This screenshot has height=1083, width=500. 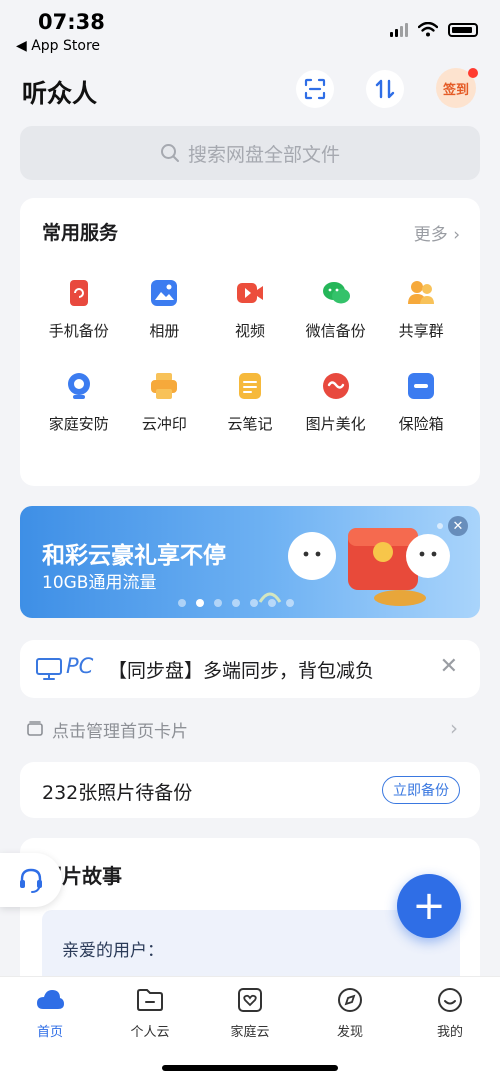 What do you see at coordinates (165, 309) in the screenshot?
I see `service-item: 相册` at bounding box center [165, 309].